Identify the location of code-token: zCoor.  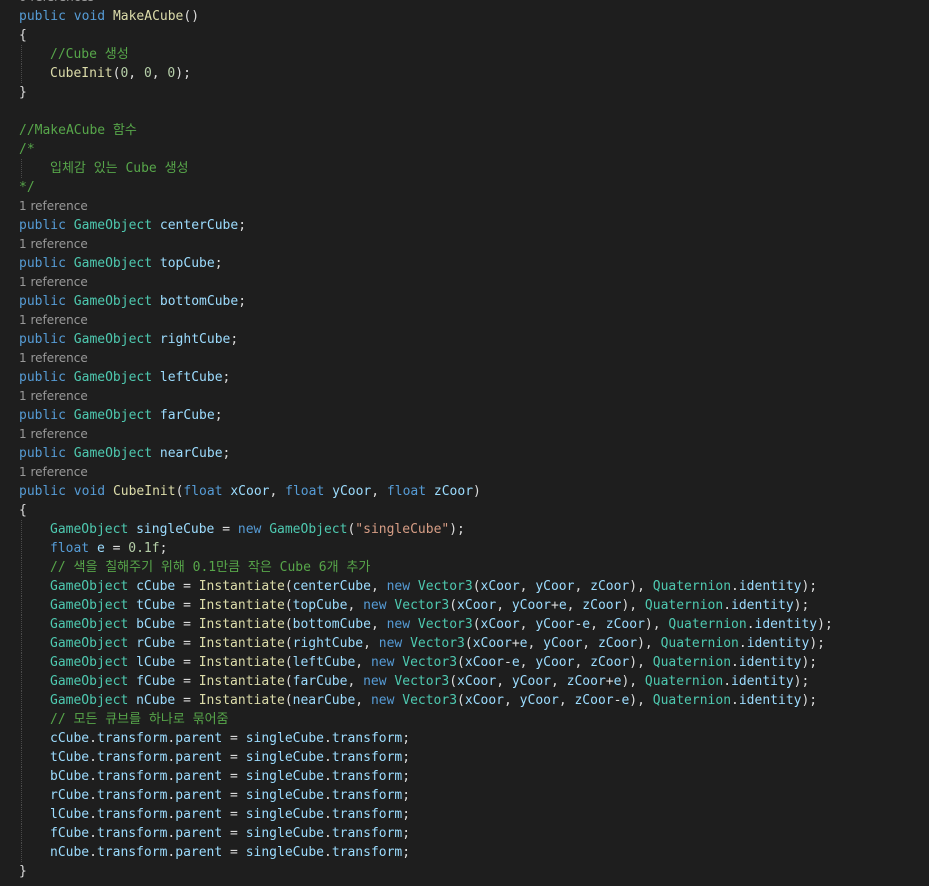
(602, 605).